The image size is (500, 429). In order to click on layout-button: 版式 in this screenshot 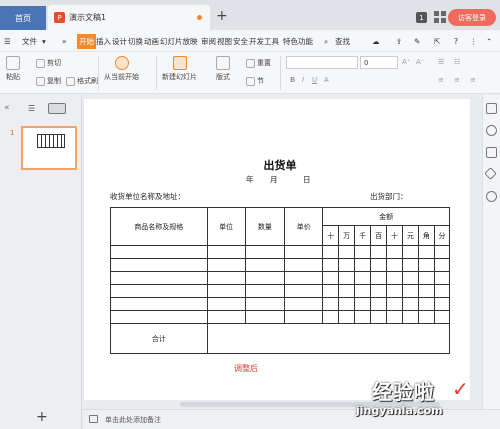, I will do `click(223, 69)`.